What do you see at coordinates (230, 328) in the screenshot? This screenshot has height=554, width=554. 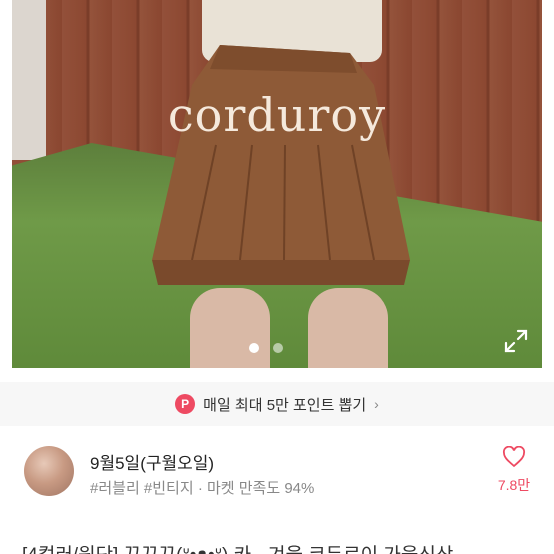 I see `leg-left` at bounding box center [230, 328].